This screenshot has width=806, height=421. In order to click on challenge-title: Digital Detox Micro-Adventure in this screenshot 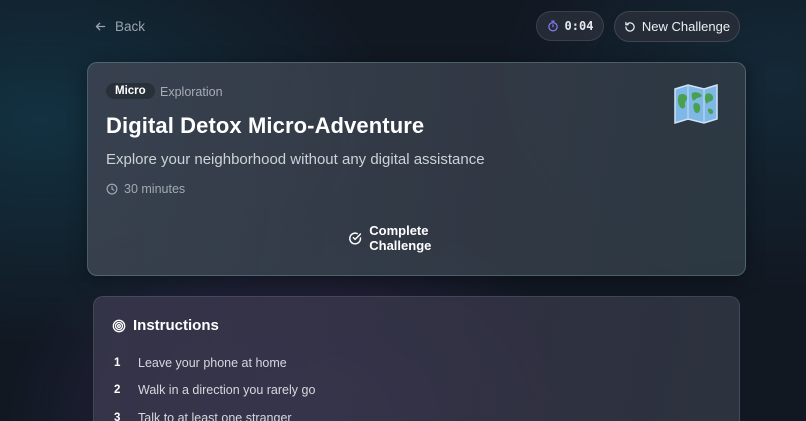, I will do `click(265, 125)`.